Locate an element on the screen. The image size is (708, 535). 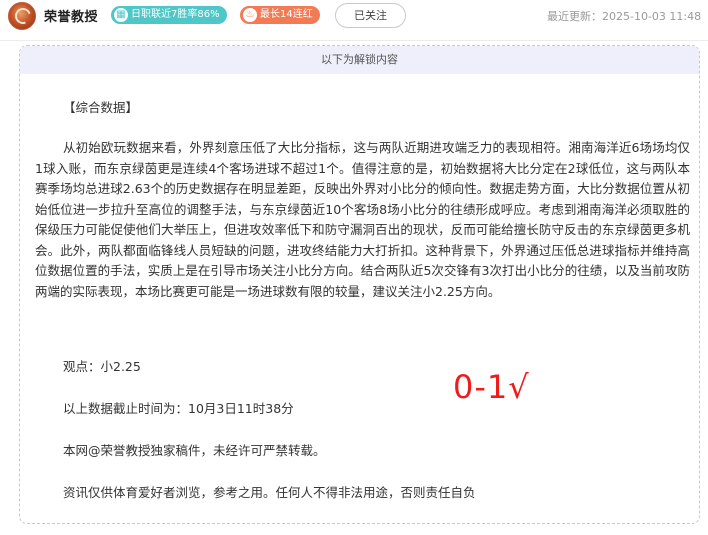
streak-badge: ♨ 最长14连红 is located at coordinates (280, 15).